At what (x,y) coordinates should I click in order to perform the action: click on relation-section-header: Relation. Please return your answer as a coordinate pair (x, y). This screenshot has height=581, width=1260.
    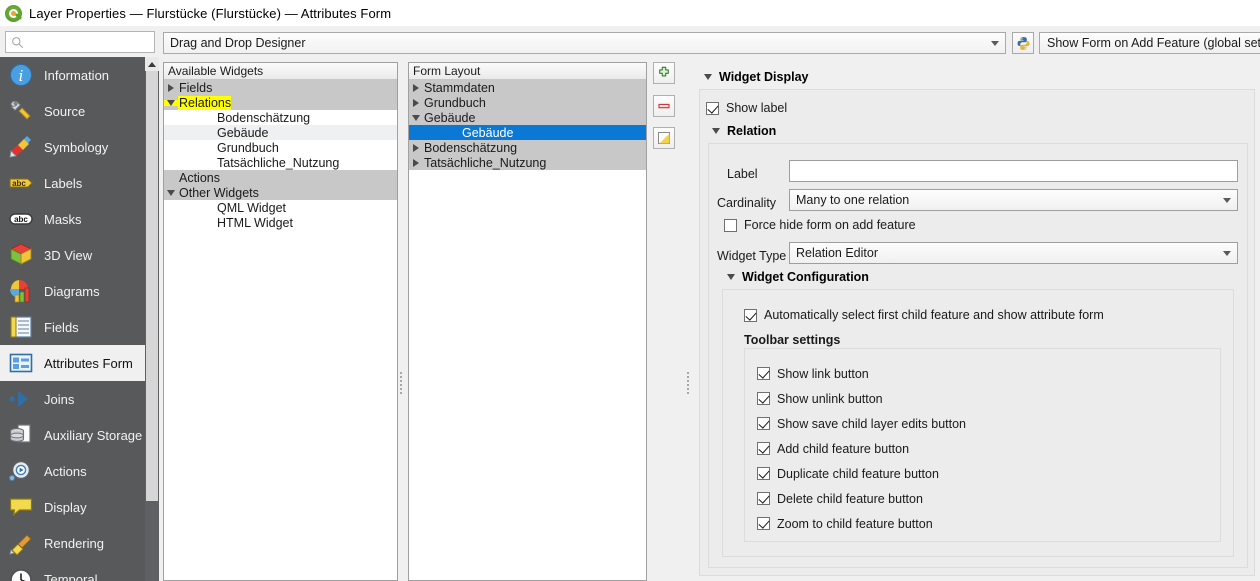
    Looking at the image, I should click on (744, 131).